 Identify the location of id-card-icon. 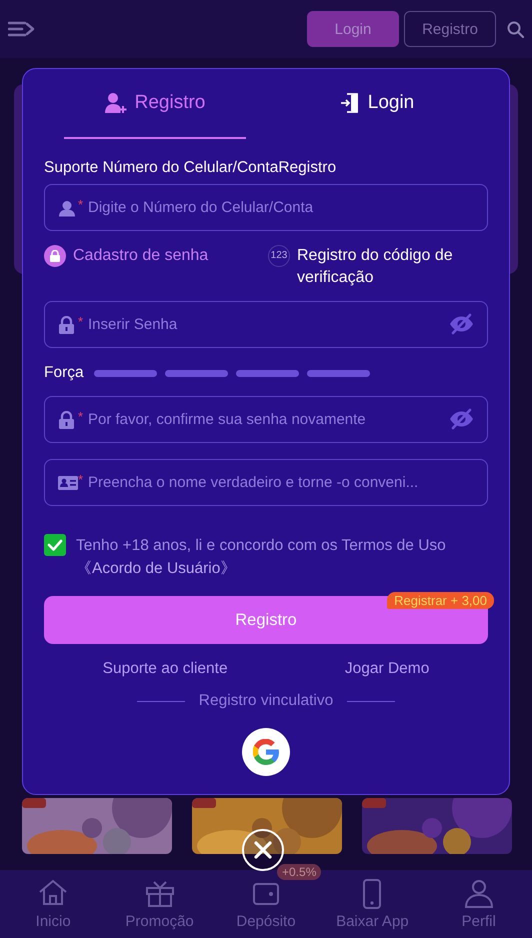
(68, 482).